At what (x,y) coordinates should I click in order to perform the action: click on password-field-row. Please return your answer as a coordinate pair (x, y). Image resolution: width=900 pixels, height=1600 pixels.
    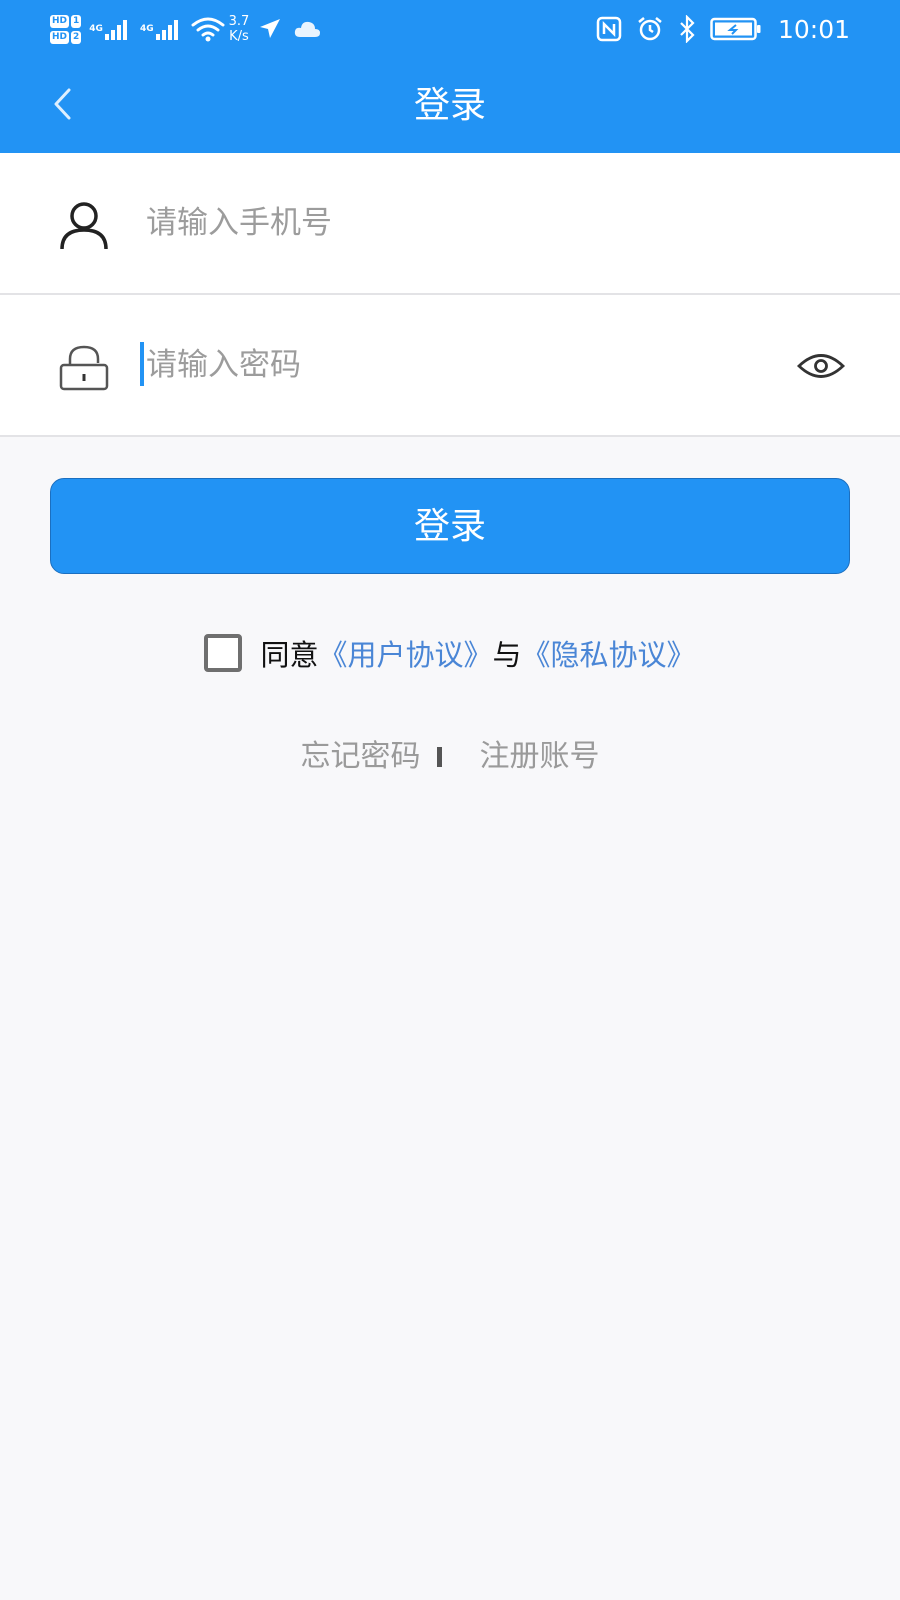
    Looking at the image, I should click on (450, 366).